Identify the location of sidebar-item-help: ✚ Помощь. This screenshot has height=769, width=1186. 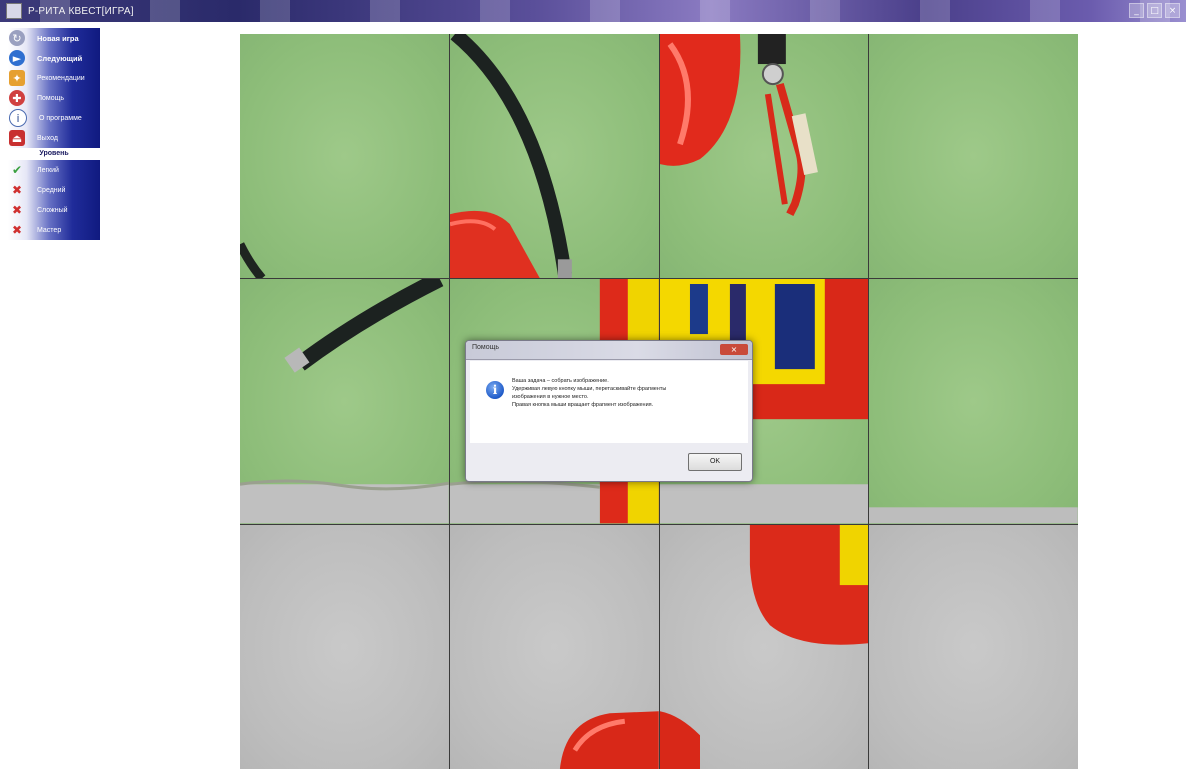
(54, 98).